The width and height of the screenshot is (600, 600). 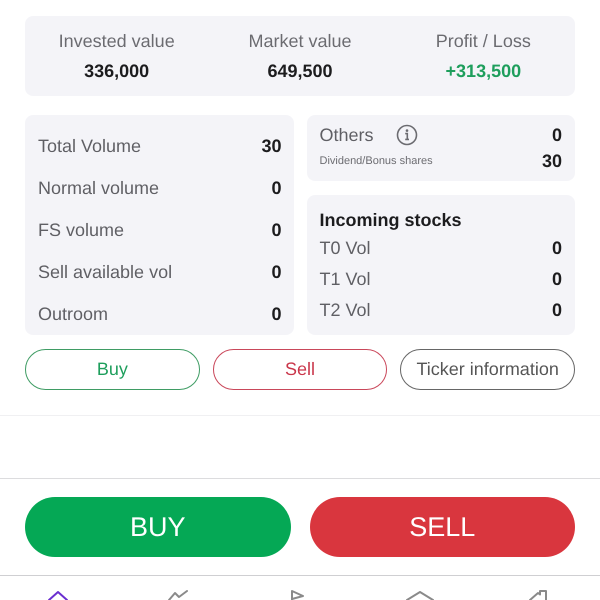 I want to click on volume-label: Total Volume, so click(x=90, y=146).